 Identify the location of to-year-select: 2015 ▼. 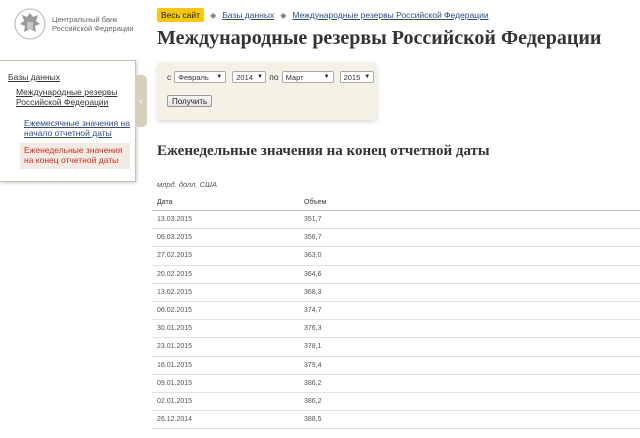
(356, 77).